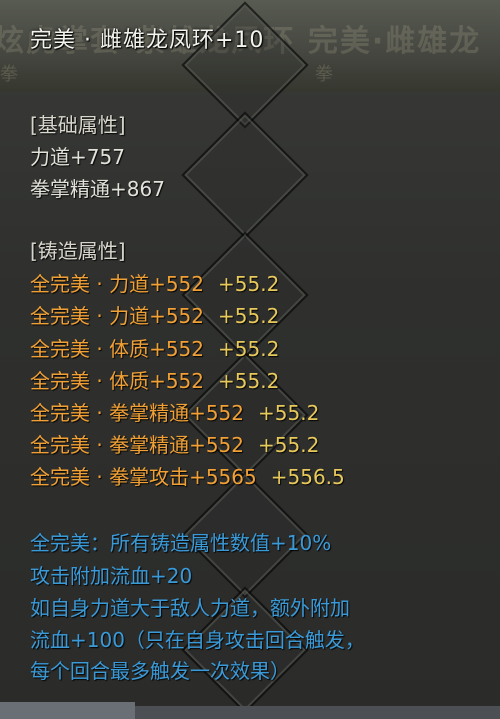 This screenshot has height=719, width=500. What do you see at coordinates (147, 40) in the screenshot?
I see `item-title: 完美 · 雌雄龙凤环+10` at bounding box center [147, 40].